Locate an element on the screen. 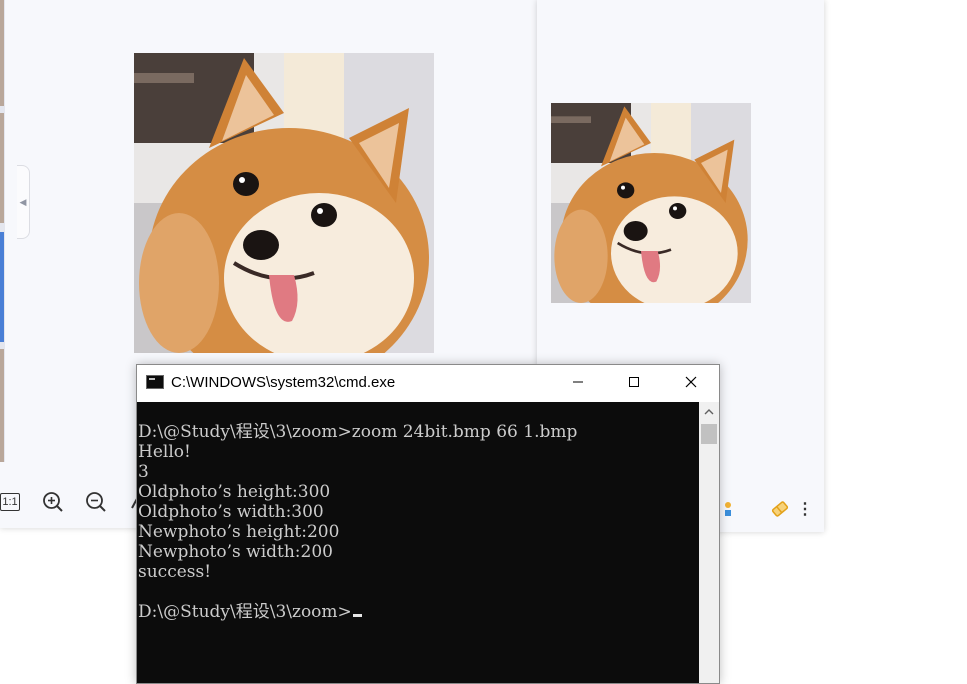 Image resolution: width=967 pixels, height=684 pixels. filmstrip is located at coordinates (2, 231).